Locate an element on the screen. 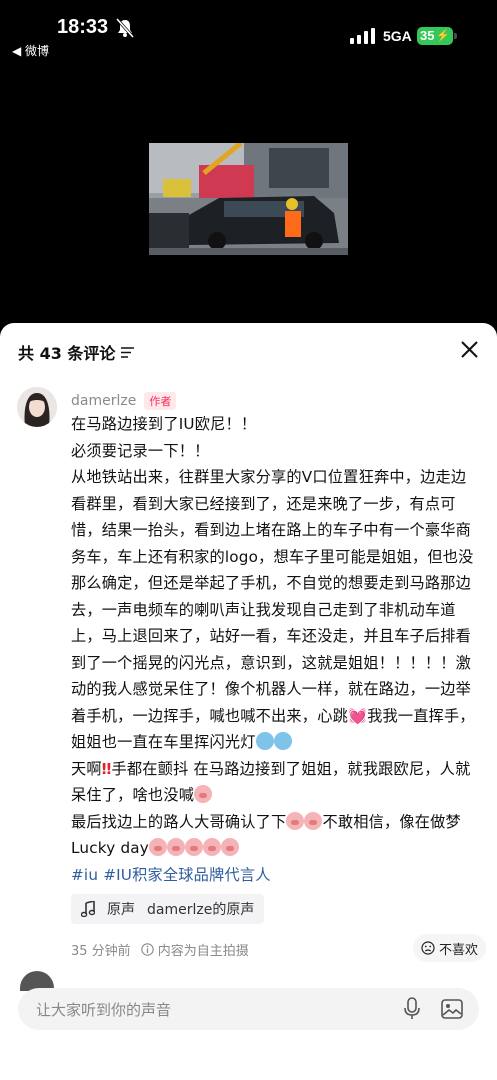 The width and height of the screenshot is (497, 1080). comment-sheet-header: 共 43 条评论 is located at coordinates (248, 350).